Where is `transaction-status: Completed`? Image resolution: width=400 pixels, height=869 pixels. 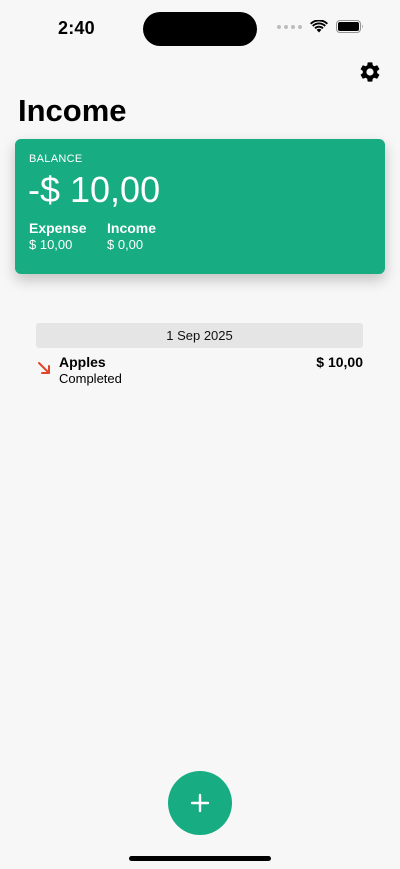
transaction-status: Completed is located at coordinates (90, 378).